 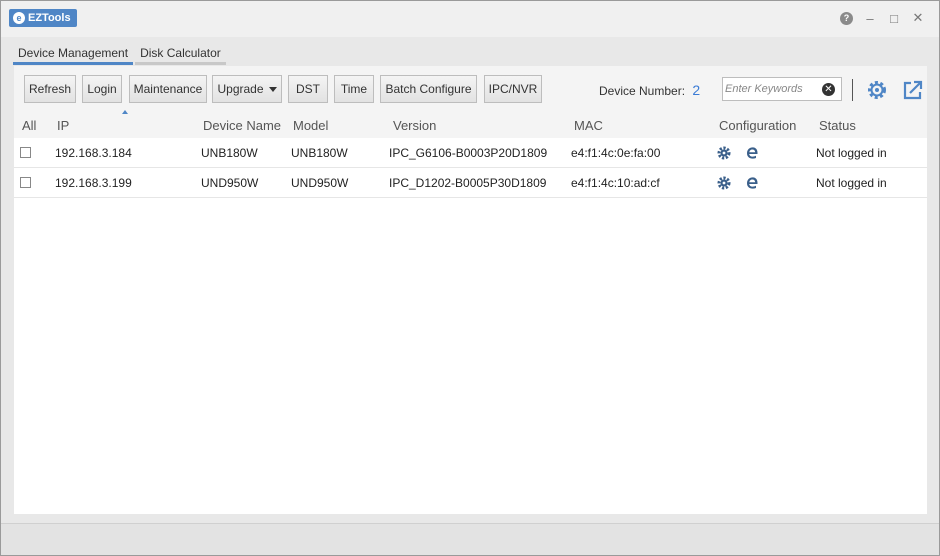 What do you see at coordinates (49, 18) in the screenshot?
I see `app-title: EZTools` at bounding box center [49, 18].